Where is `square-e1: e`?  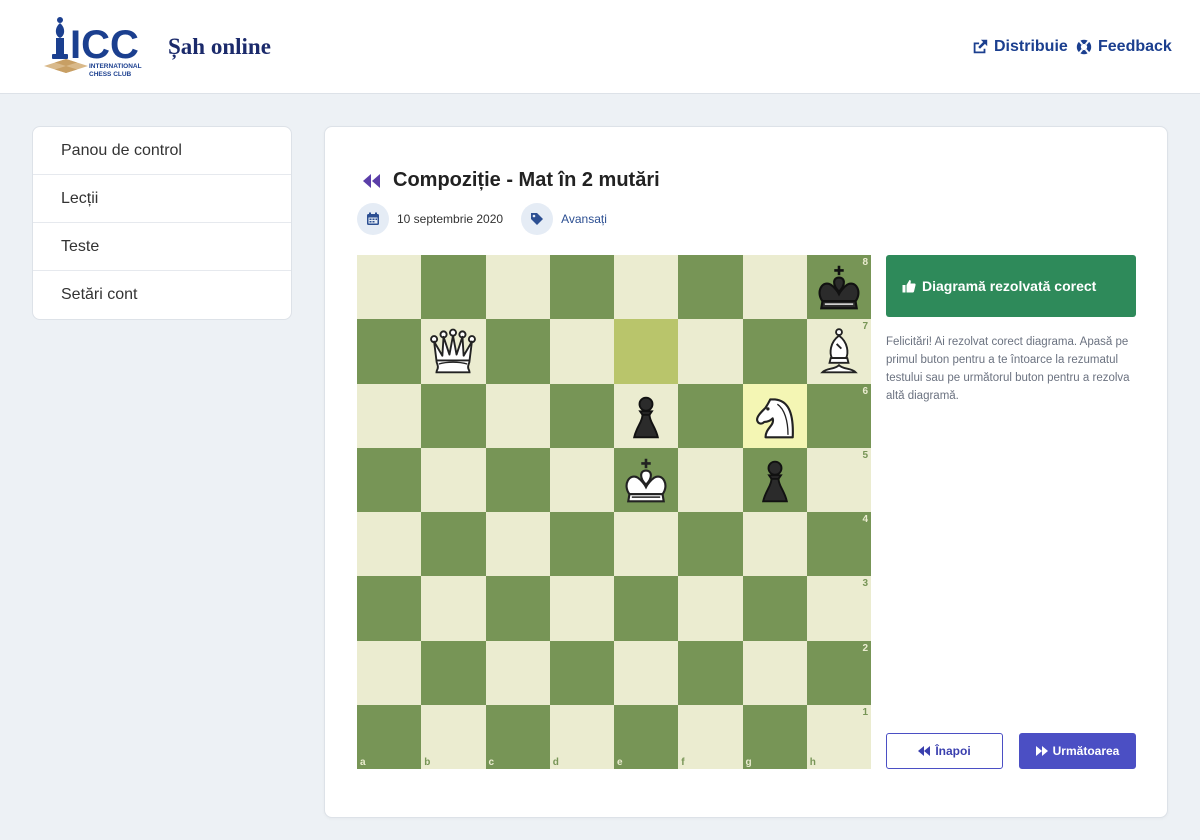 square-e1: e is located at coordinates (646, 736).